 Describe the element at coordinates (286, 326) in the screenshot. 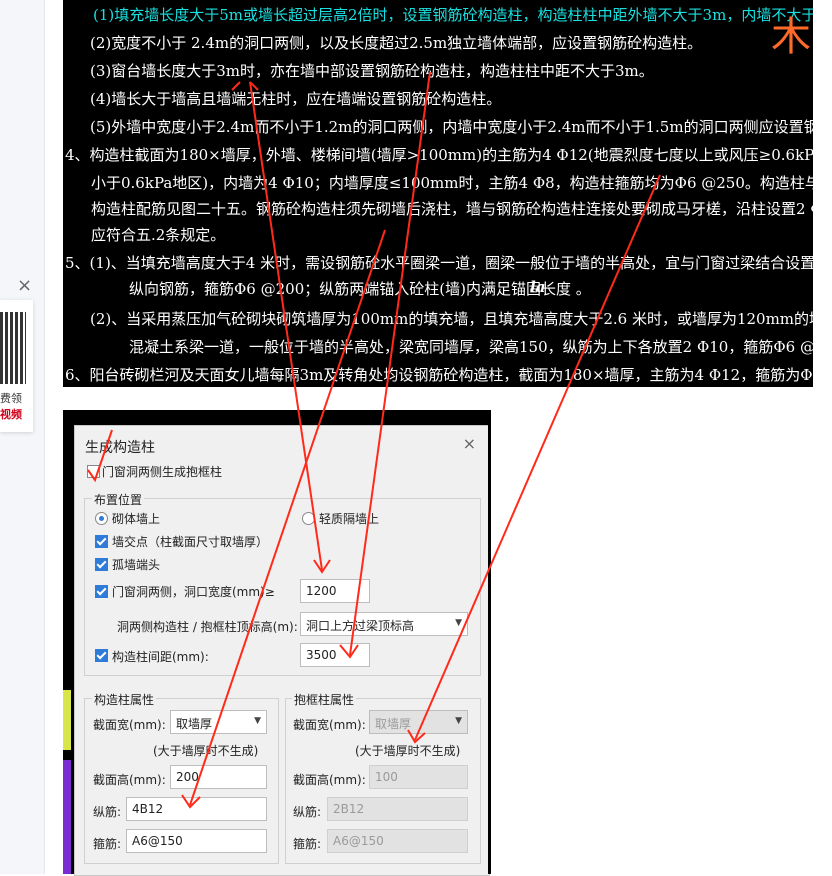

I see `arrow-to-opening-width` at that location.